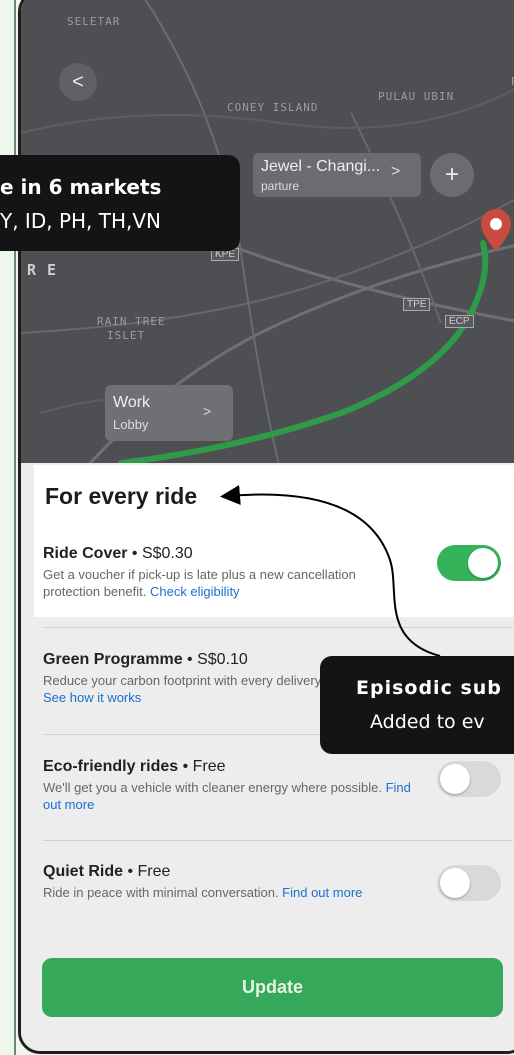 This screenshot has height=1055, width=514. I want to click on option-title-eco-friendly: Eco-friendly rides • Free, so click(134, 766).